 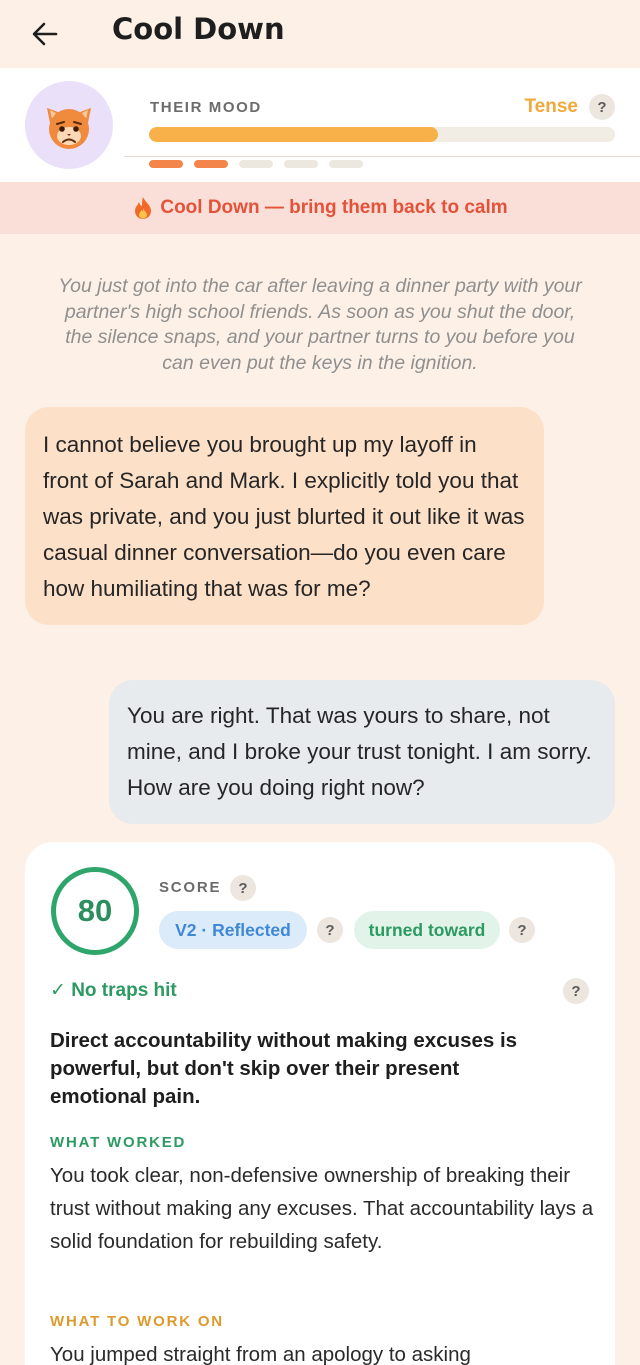 I want to click on arrow-left-icon, so click(x=45, y=34).